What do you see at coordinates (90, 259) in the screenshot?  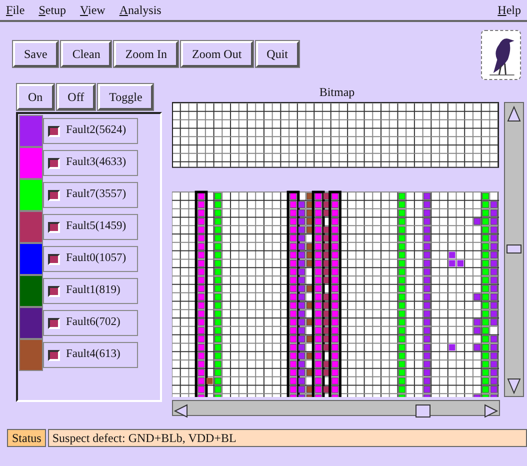 I see `fault-toggle: Fault0(1057)` at bounding box center [90, 259].